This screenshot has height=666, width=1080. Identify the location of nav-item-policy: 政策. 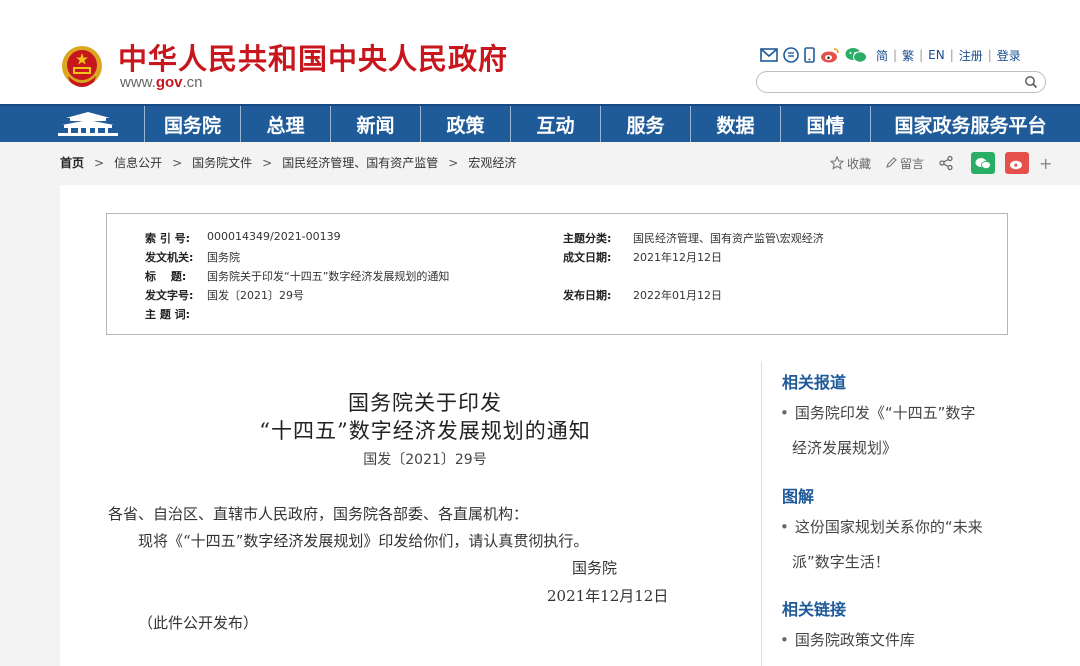
(465, 124).